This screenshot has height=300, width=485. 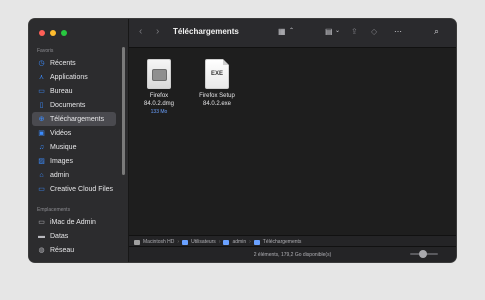 What do you see at coordinates (239, 242) in the screenshot?
I see `path-item: admin` at bounding box center [239, 242].